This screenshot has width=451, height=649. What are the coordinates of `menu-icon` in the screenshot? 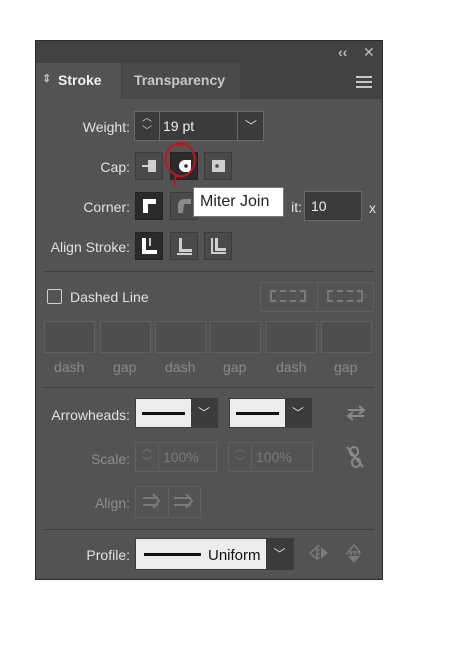 It's located at (364, 82).